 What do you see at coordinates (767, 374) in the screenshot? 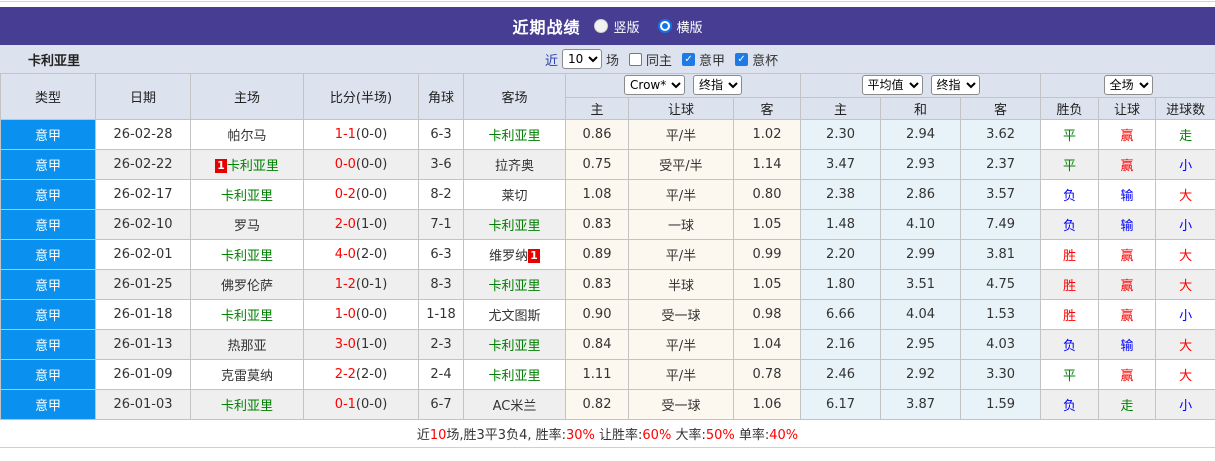
I see `crown-away-odds-cell: 0.78` at bounding box center [767, 374].